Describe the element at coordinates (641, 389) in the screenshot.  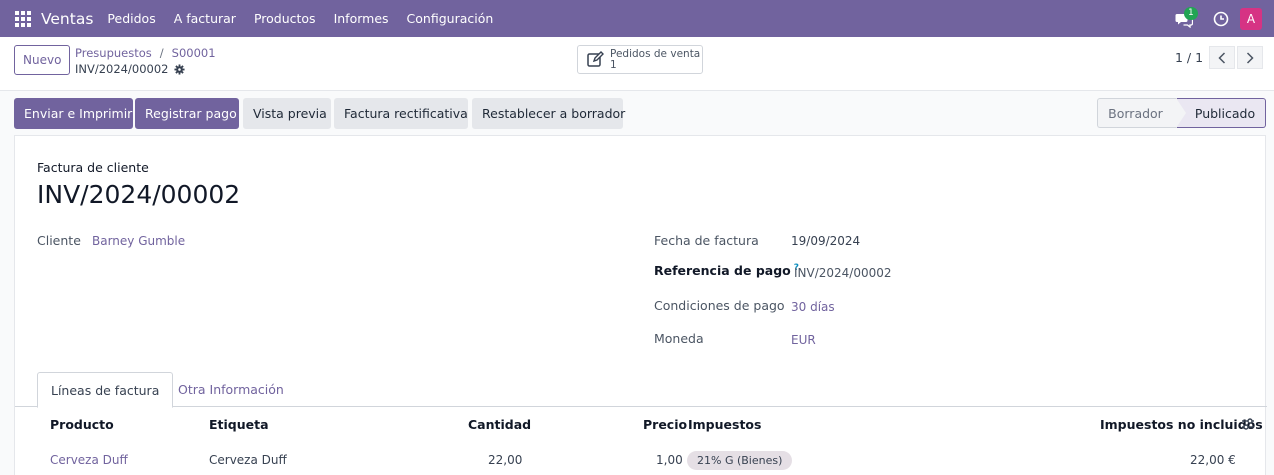
I see `notebook-tabs: Líneas de factura Otra Información` at that location.